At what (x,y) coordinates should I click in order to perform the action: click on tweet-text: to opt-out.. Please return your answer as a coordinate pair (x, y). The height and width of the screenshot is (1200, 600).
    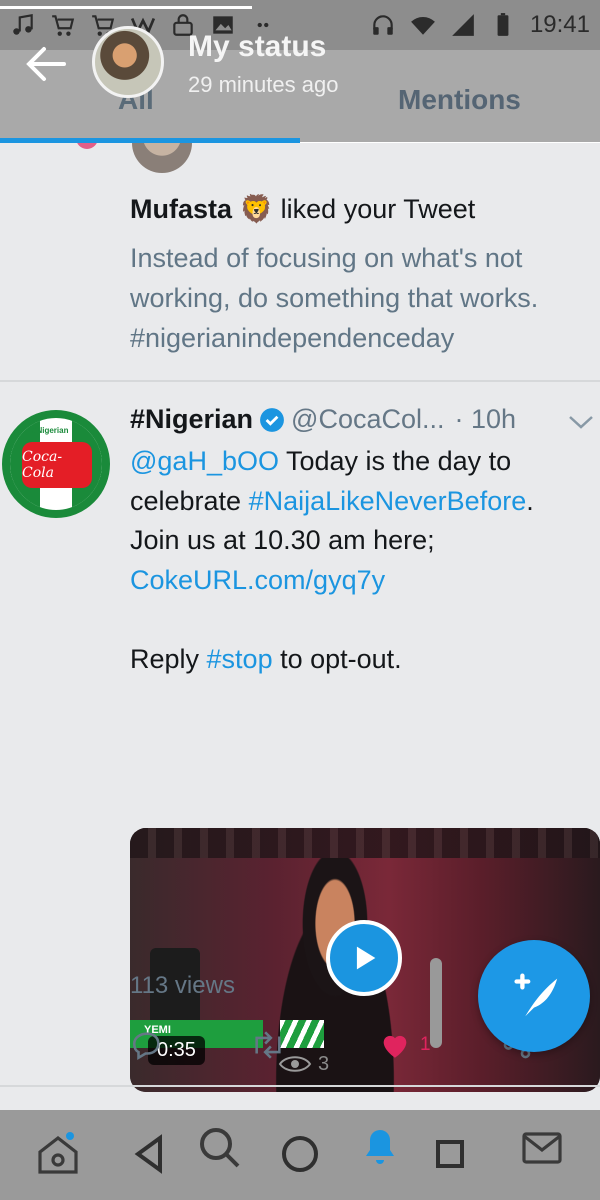
    Looking at the image, I should click on (337, 658).